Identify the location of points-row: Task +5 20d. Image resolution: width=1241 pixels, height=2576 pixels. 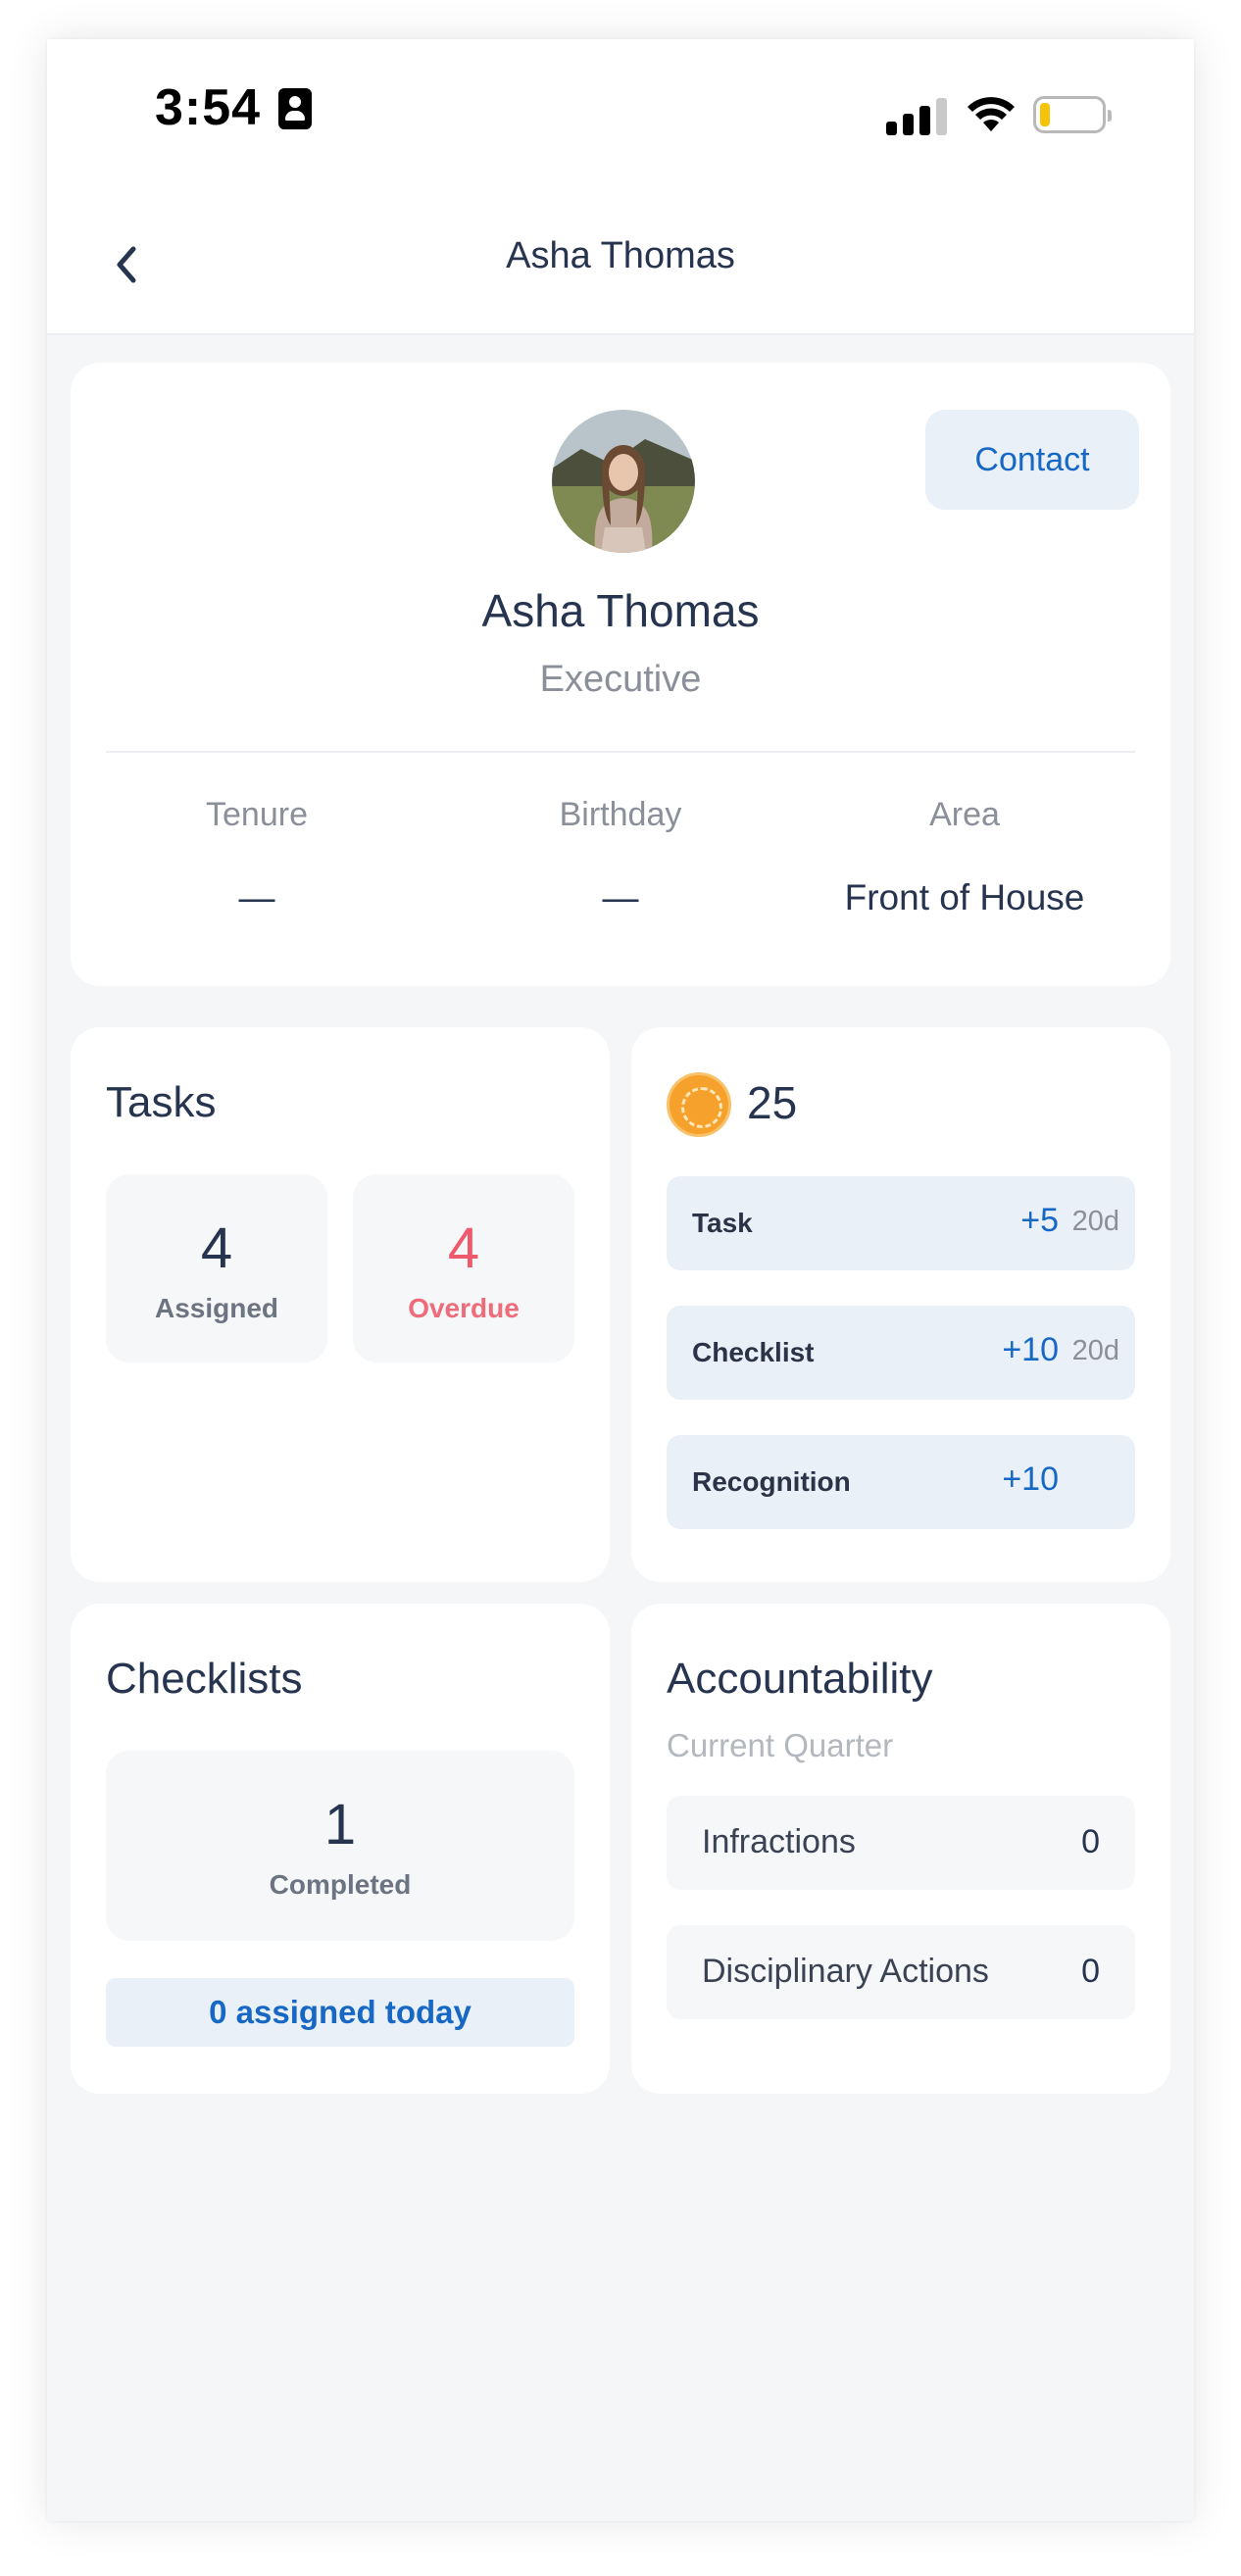
(901, 1223).